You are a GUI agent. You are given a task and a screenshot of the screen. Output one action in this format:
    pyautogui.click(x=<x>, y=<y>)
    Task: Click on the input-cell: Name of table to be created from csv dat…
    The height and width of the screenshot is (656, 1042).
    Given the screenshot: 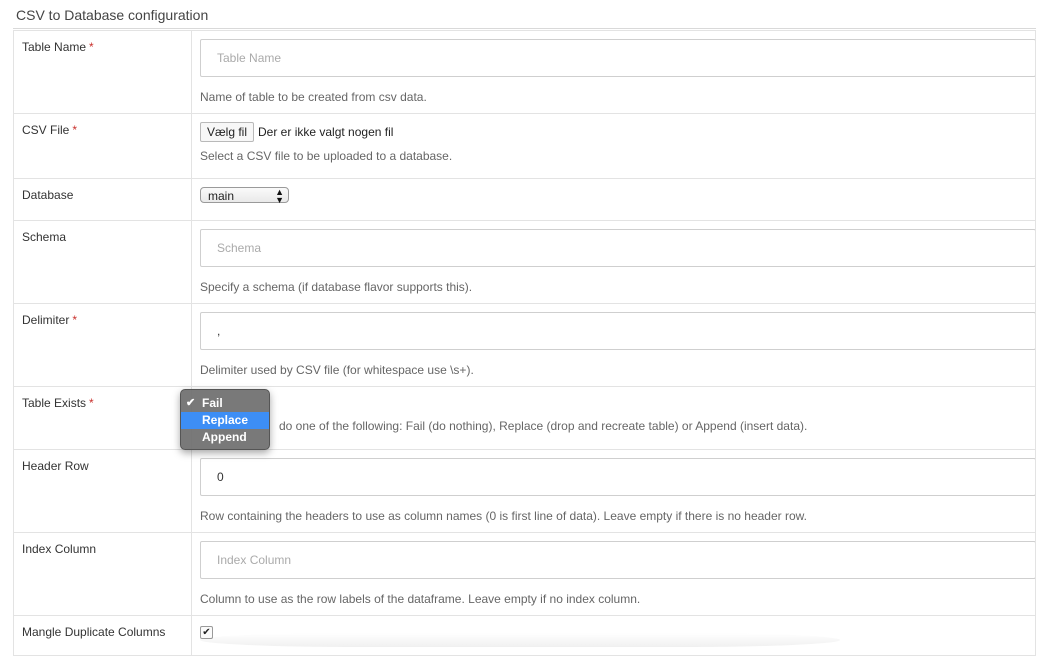 What is the action you would take?
    pyautogui.click(x=613, y=72)
    